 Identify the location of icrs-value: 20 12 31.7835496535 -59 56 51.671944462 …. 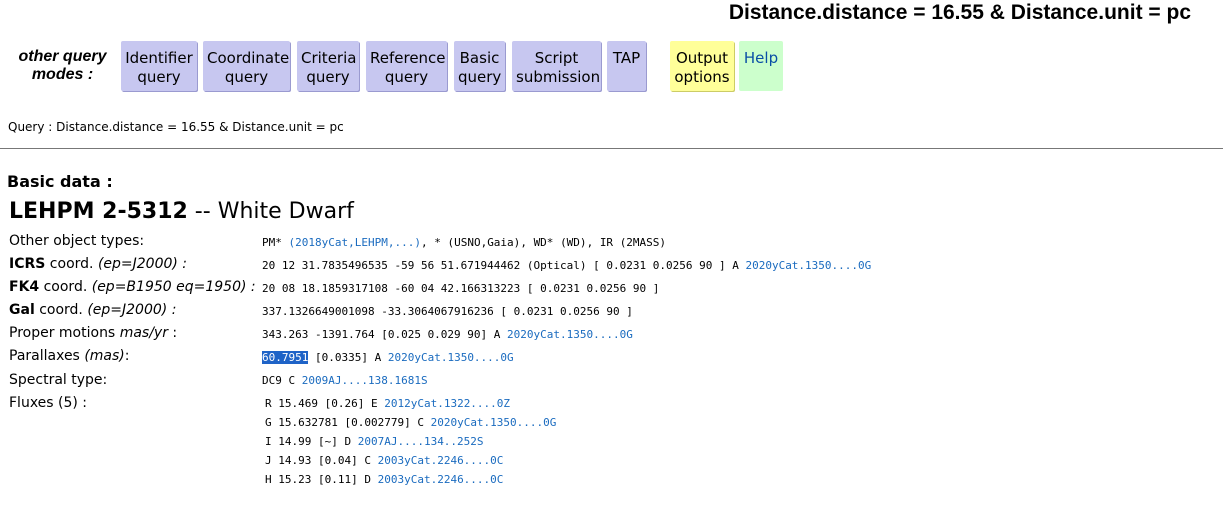
(566, 265).